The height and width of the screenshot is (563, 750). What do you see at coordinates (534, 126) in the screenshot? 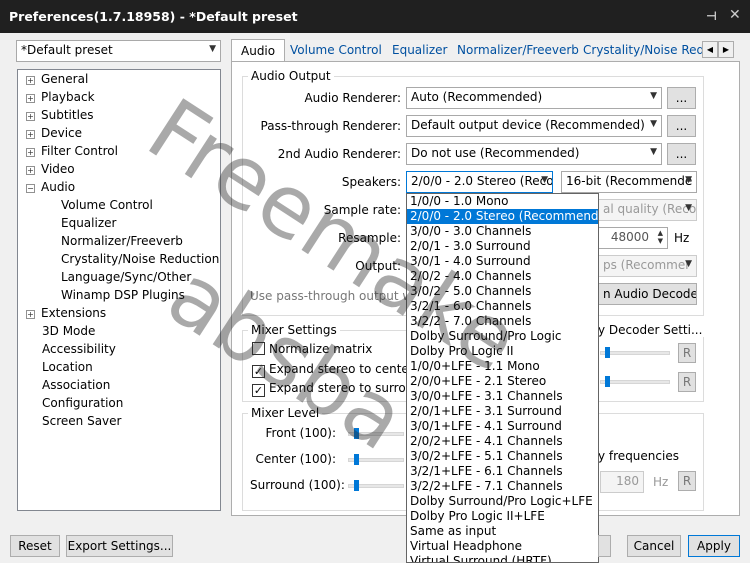
I see `passthrough-renderer-select: Default output device (Recommended) ▼` at bounding box center [534, 126].